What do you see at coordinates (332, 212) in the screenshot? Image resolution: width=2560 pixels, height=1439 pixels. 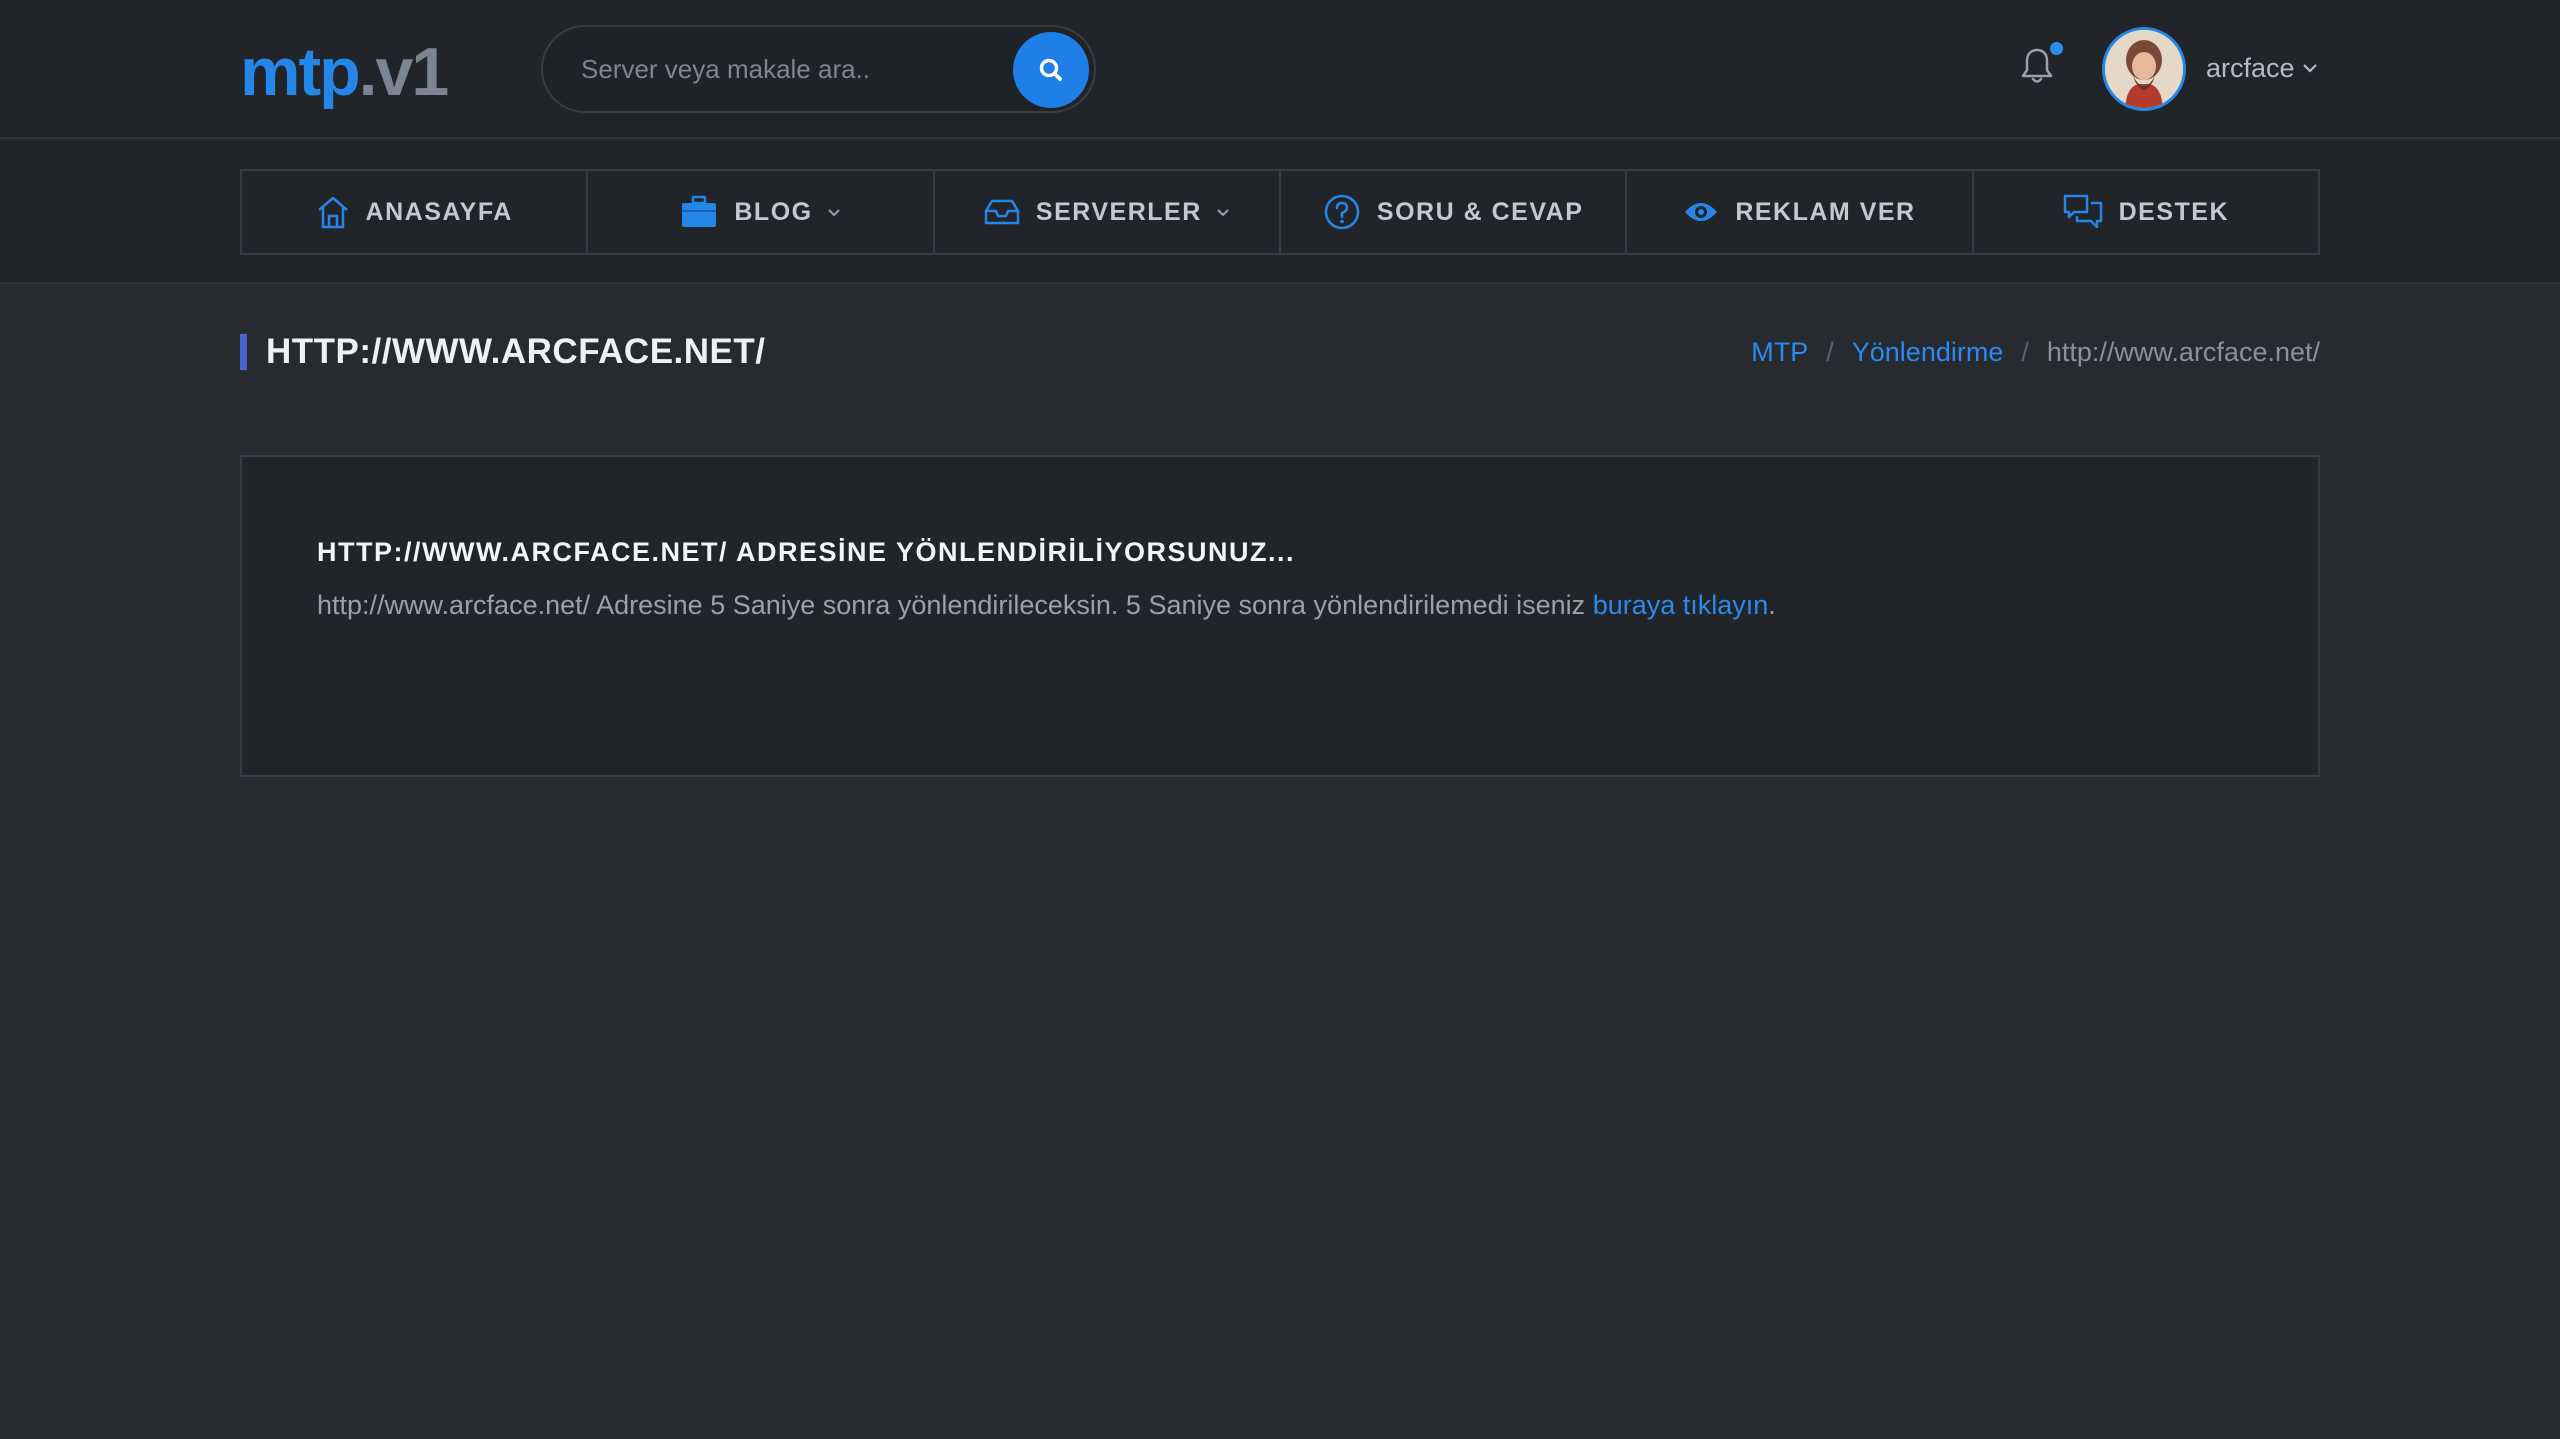 I see `home-icon` at bounding box center [332, 212].